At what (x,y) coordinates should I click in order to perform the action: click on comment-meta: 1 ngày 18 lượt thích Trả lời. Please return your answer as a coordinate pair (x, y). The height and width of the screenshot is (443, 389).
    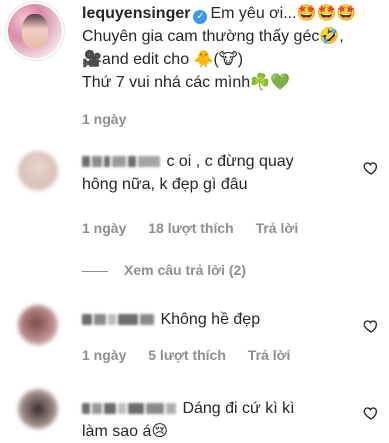
    Looking at the image, I should click on (199, 228).